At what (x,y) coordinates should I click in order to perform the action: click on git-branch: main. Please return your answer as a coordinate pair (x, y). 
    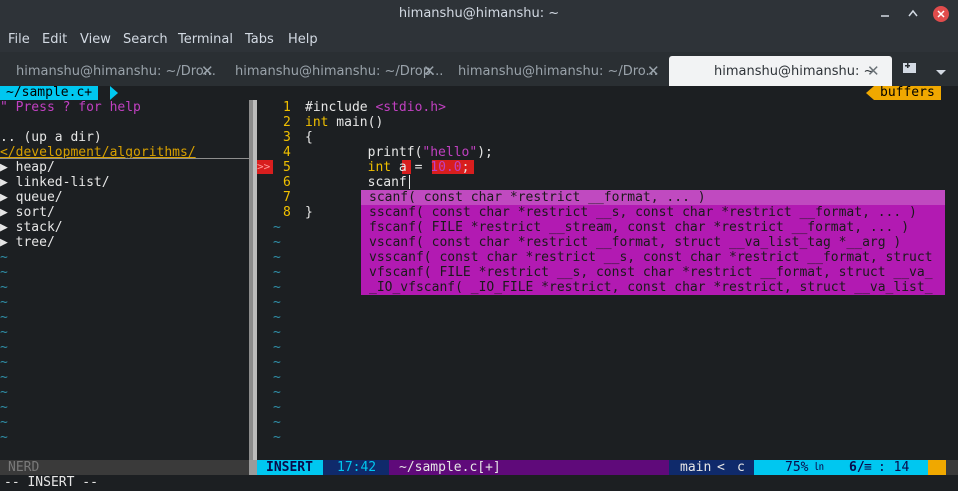
    Looking at the image, I should click on (693, 467).